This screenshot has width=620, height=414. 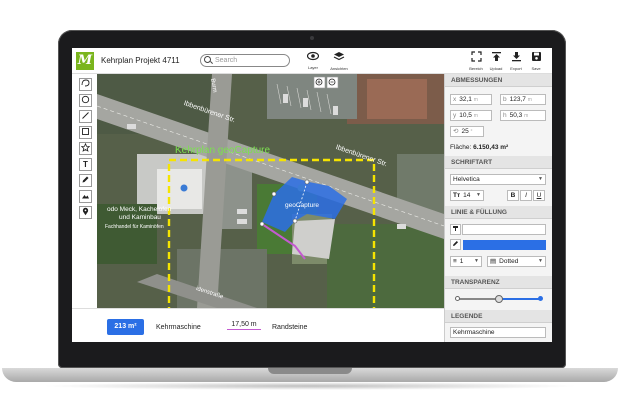 I want to click on rectangle-icon, so click(x=85, y=132).